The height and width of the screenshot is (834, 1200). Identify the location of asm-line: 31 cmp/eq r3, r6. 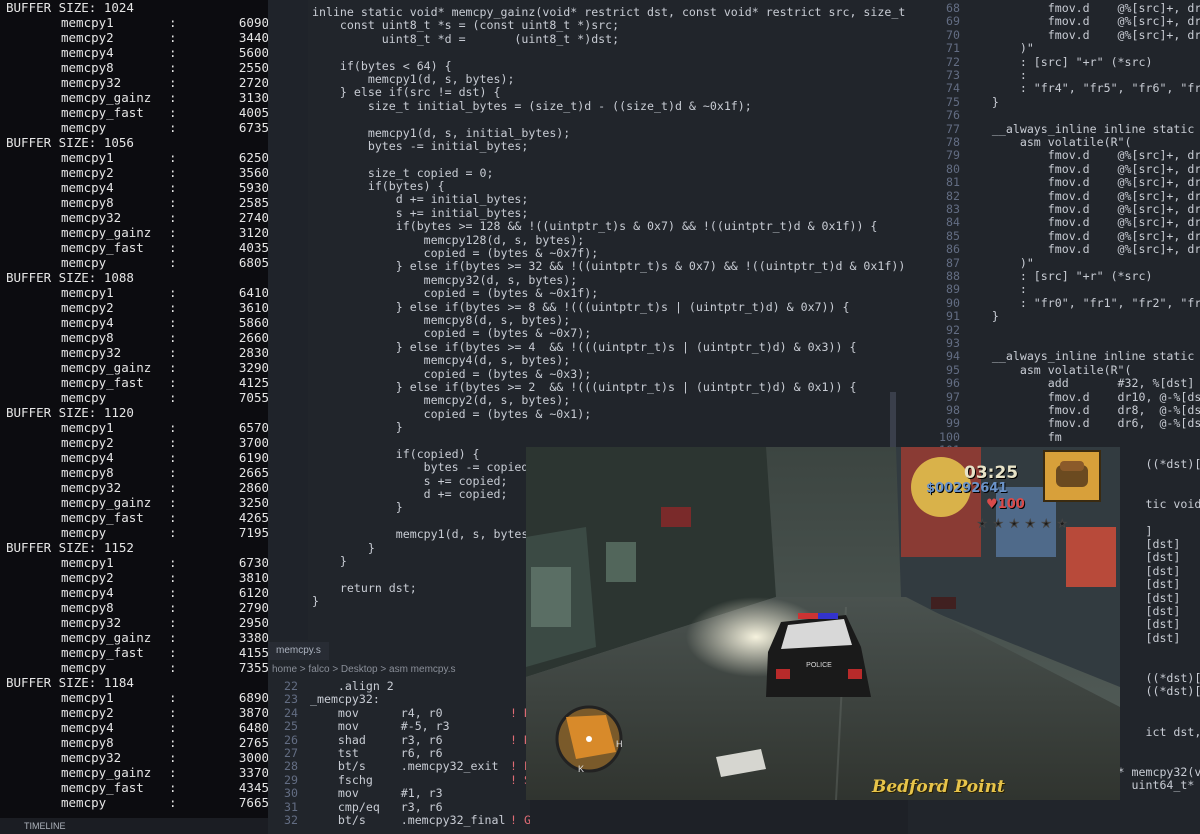
(399, 807).